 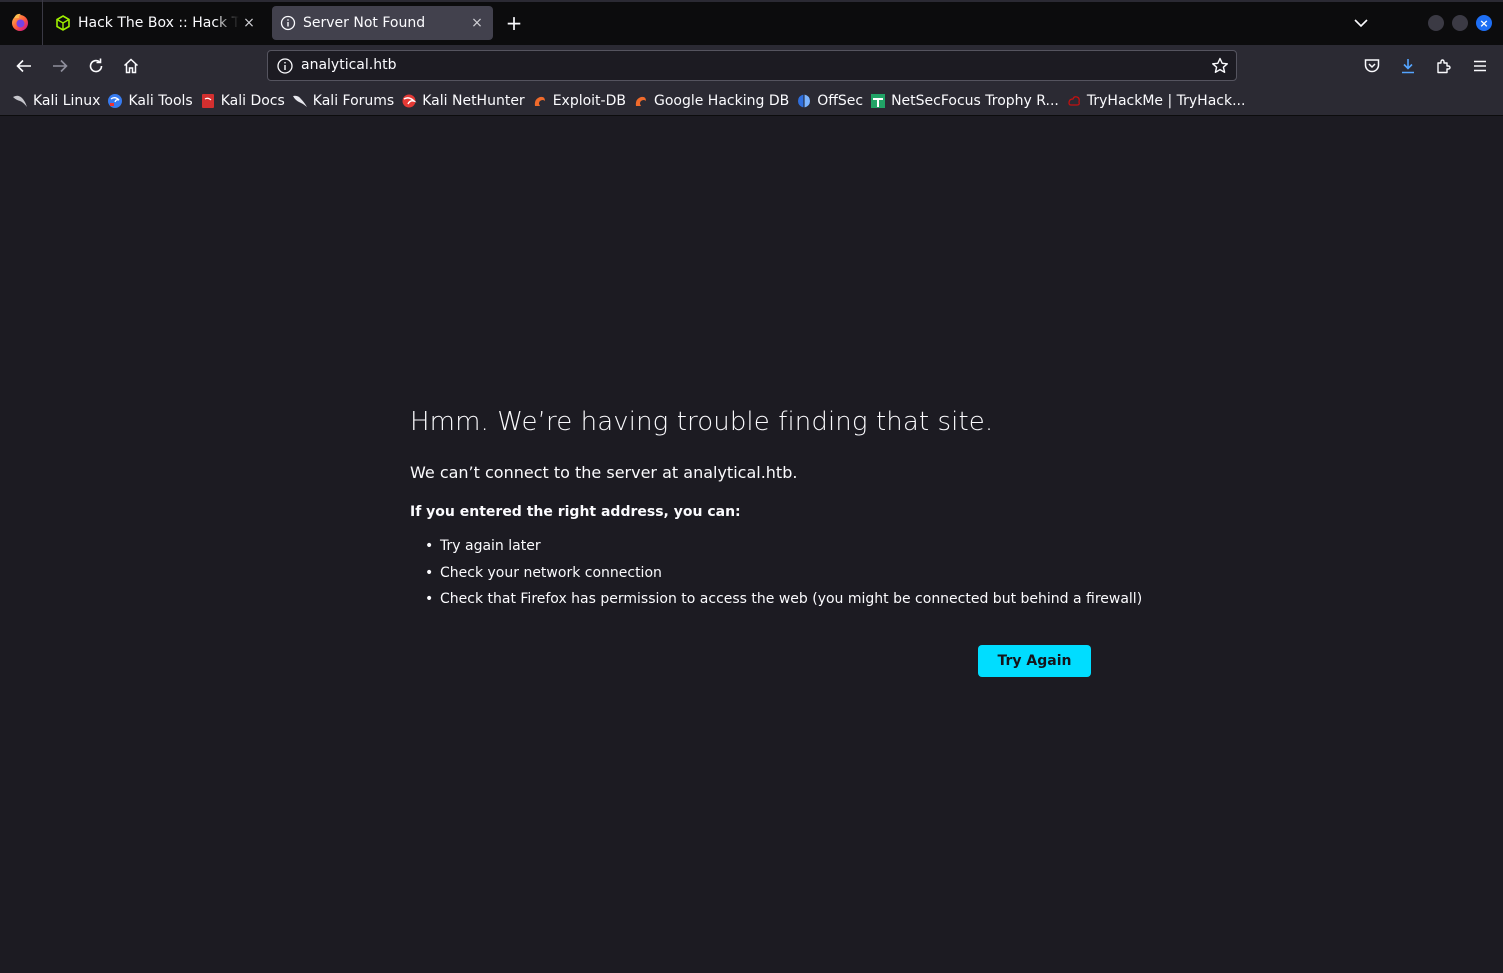 What do you see at coordinates (1034, 661) in the screenshot?
I see `try-again-button: Try Again` at bounding box center [1034, 661].